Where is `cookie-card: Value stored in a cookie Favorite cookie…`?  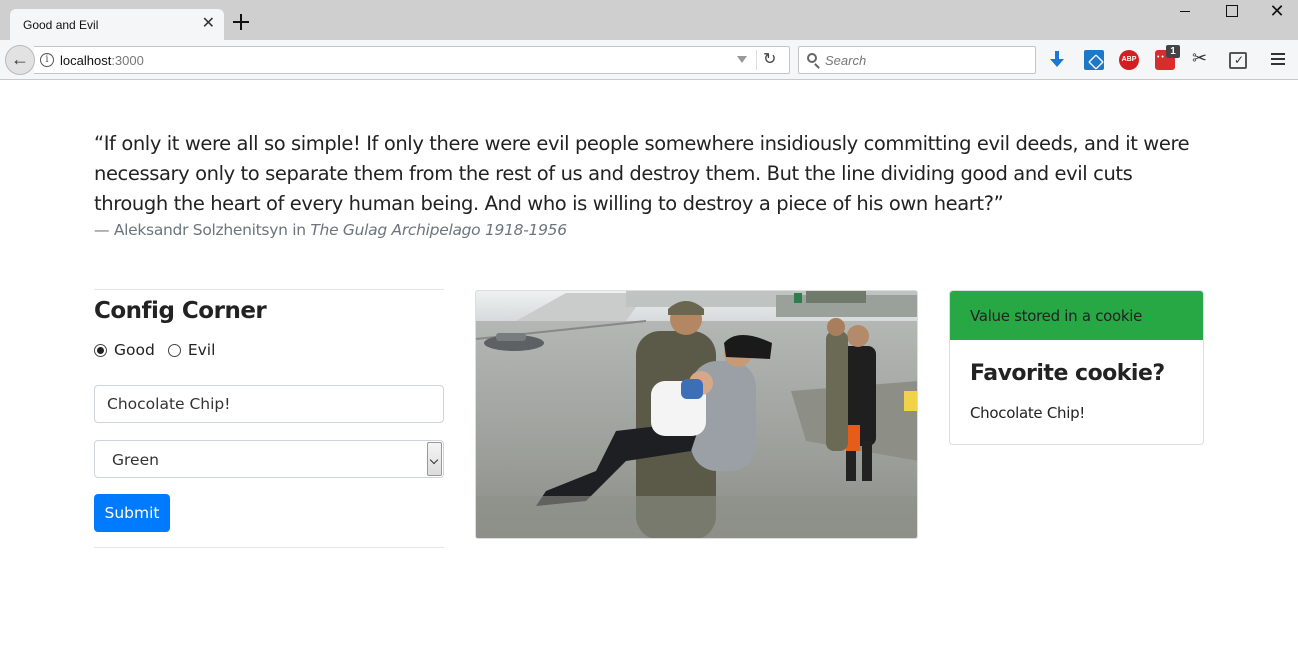
cookie-card: Value stored in a cookie Favorite cookie… is located at coordinates (1076, 367).